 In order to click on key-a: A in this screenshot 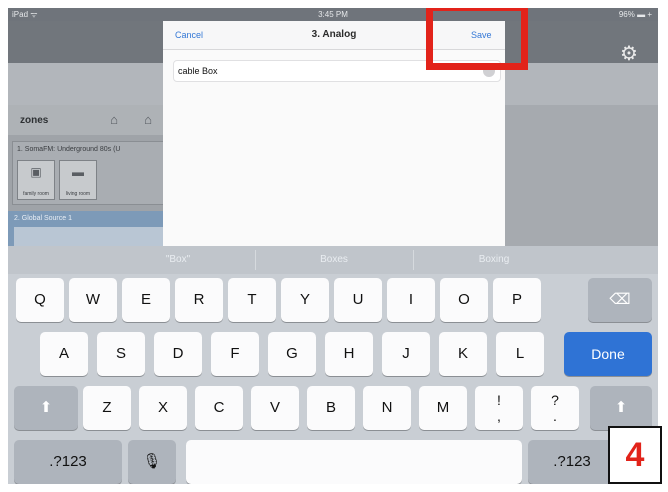, I will do `click(64, 354)`.